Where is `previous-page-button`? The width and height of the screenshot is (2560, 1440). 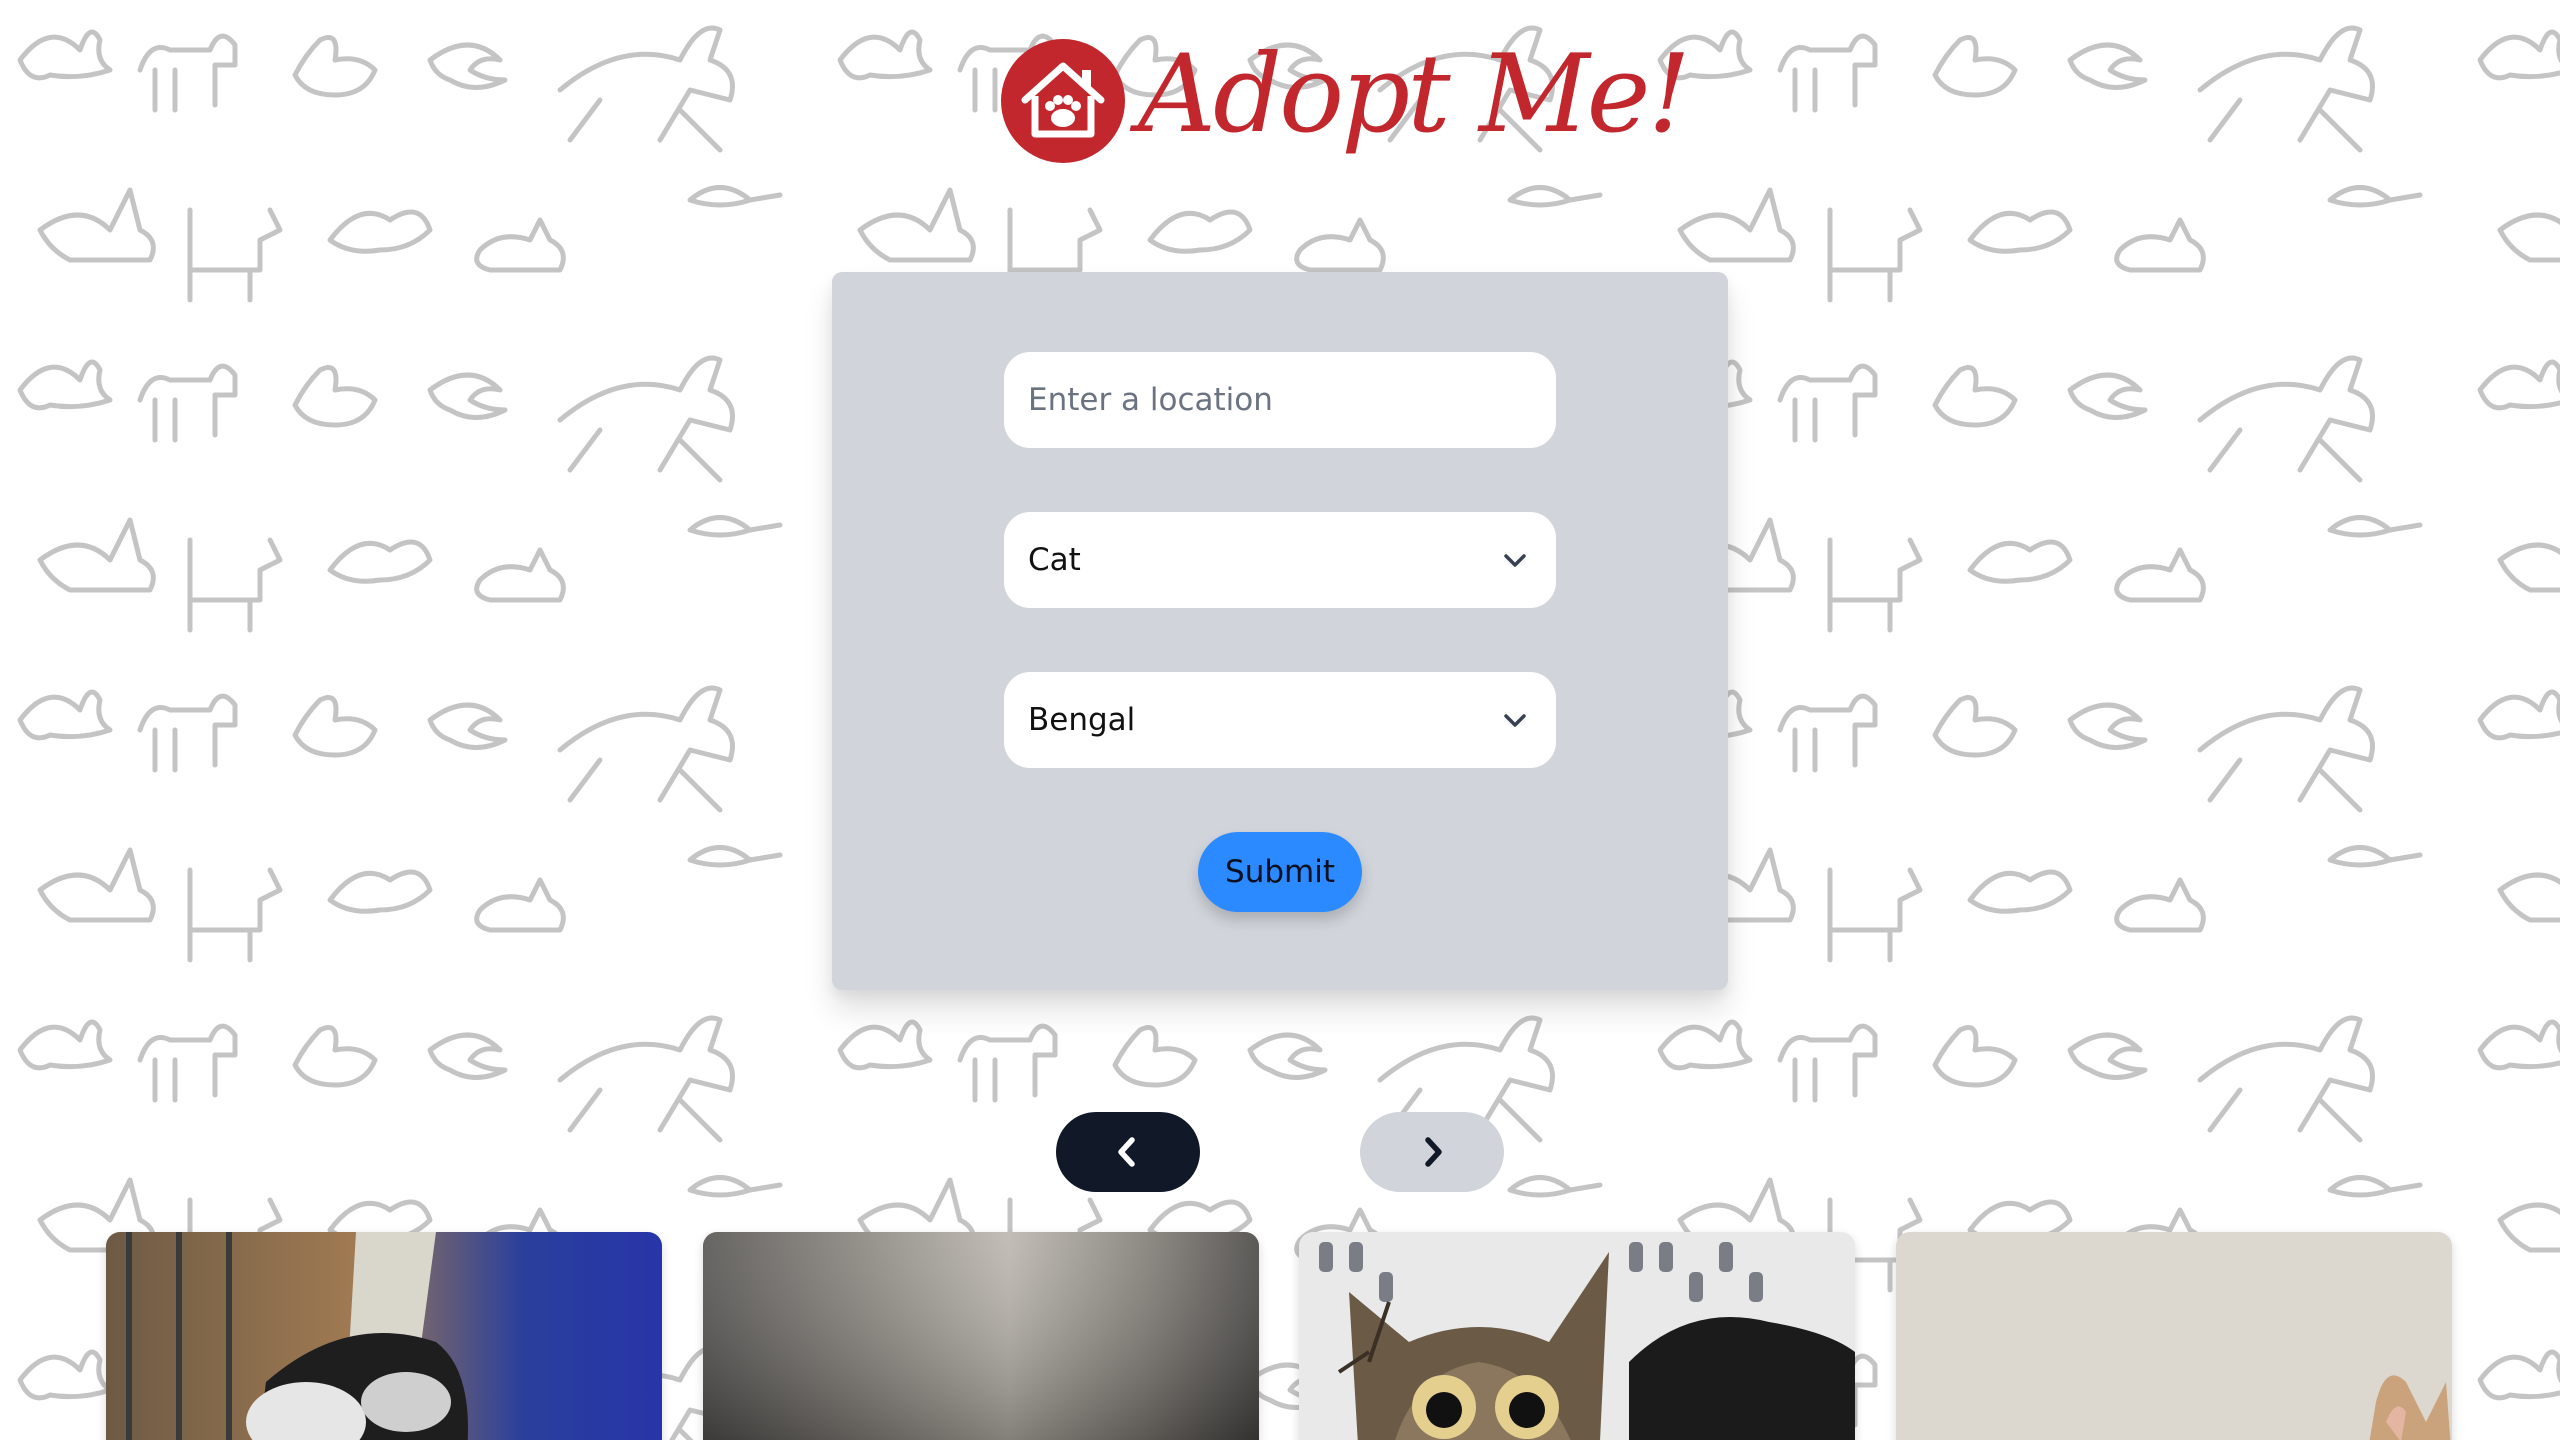 previous-page-button is located at coordinates (1128, 1152).